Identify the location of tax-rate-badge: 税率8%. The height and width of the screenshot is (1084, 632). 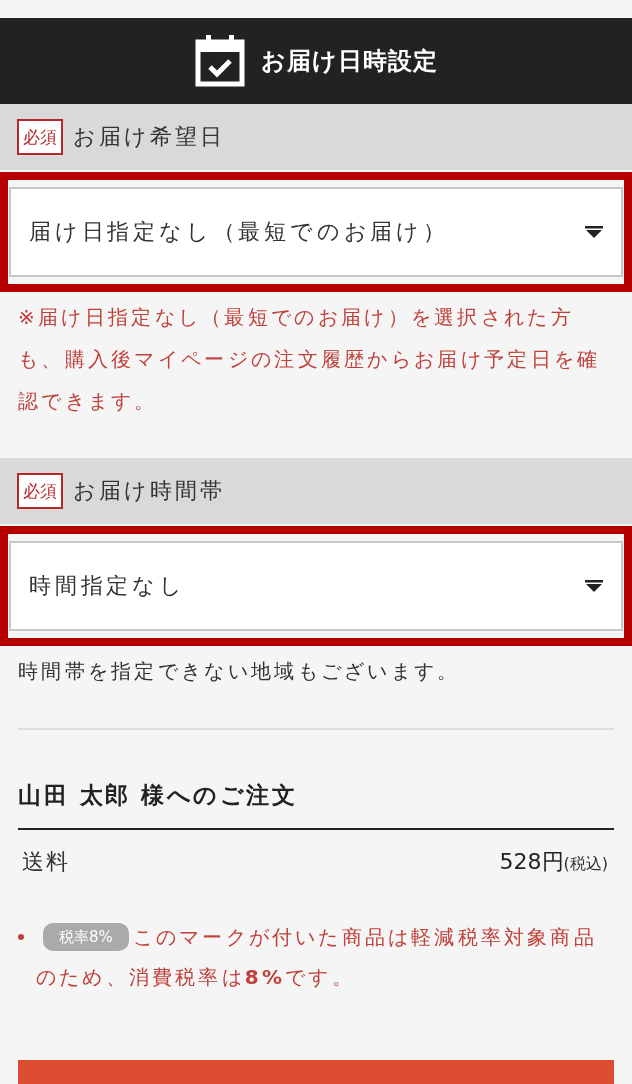
(86, 937).